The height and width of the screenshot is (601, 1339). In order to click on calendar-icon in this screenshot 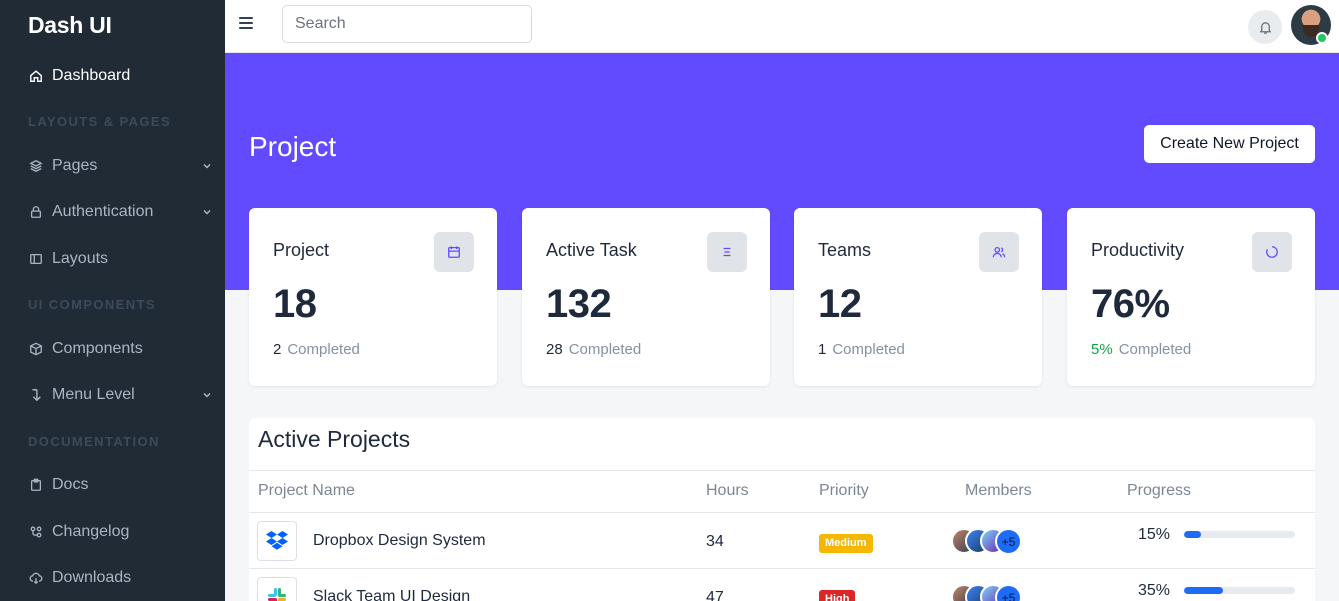, I will do `click(454, 252)`.